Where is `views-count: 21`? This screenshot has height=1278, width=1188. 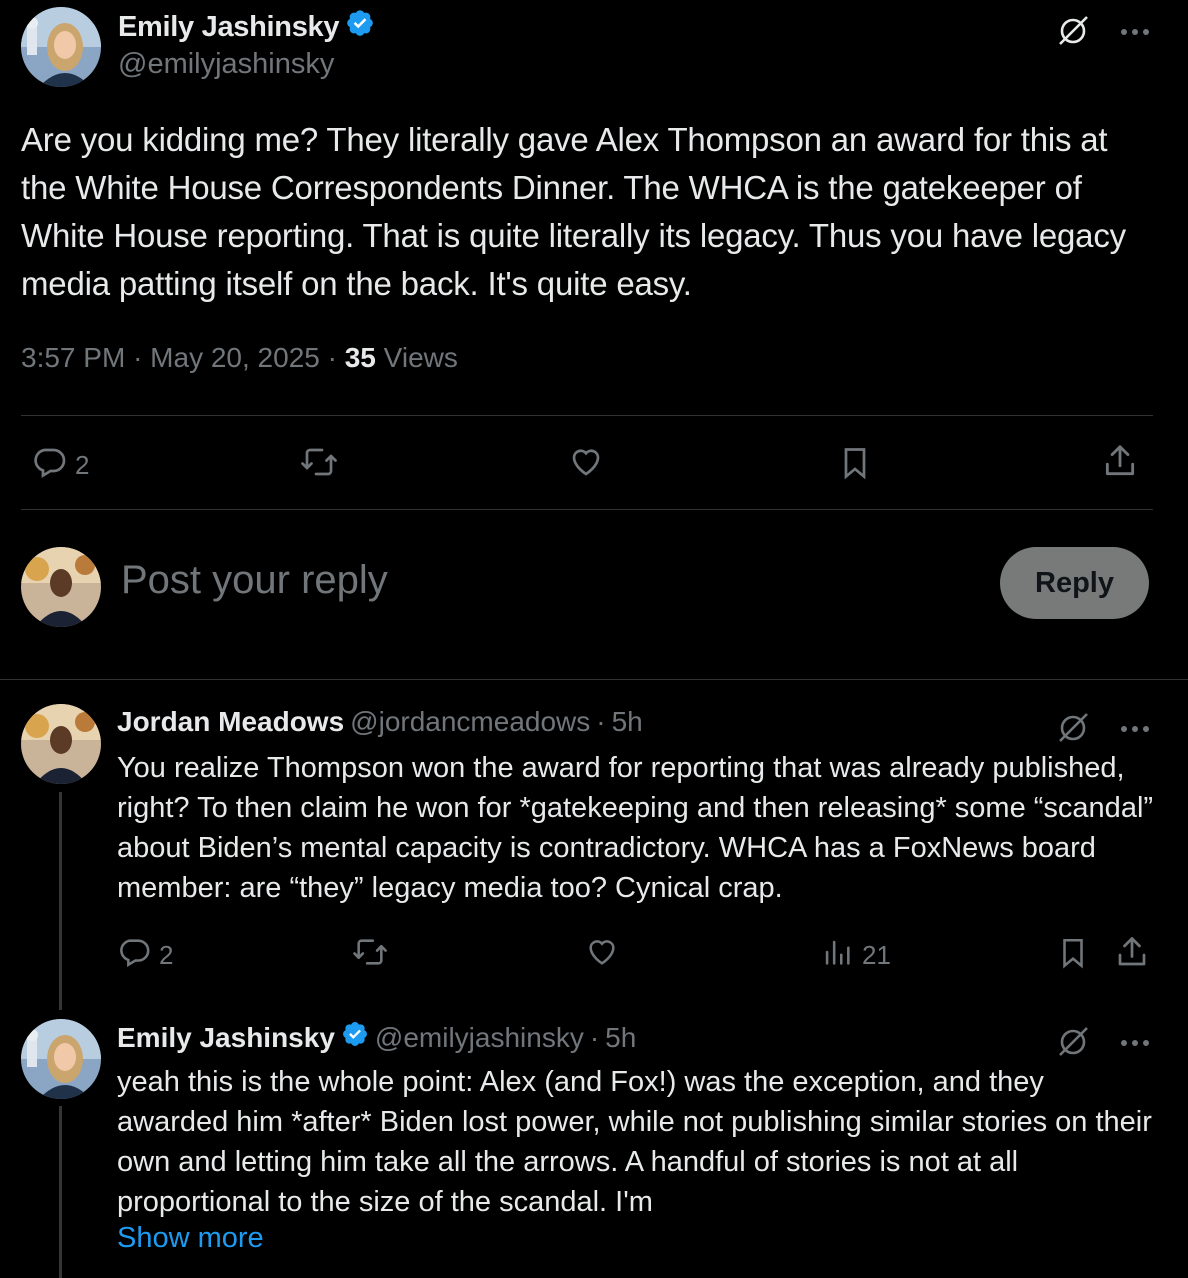
views-count: 21 is located at coordinates (876, 955).